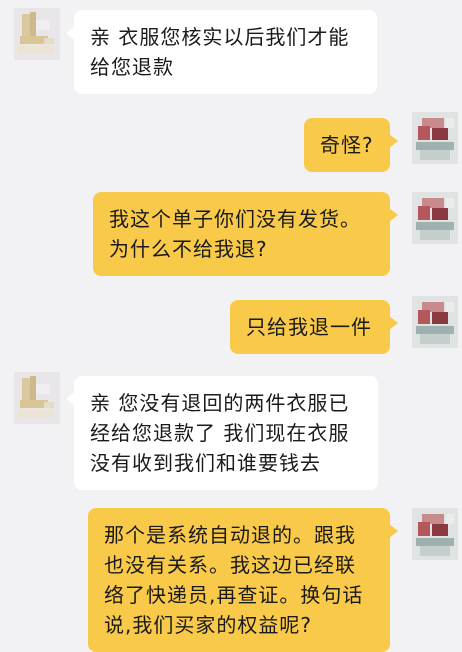  I want to click on message-text: 我这个单子你们没有发货。为什么不给我退?, so click(235, 234).